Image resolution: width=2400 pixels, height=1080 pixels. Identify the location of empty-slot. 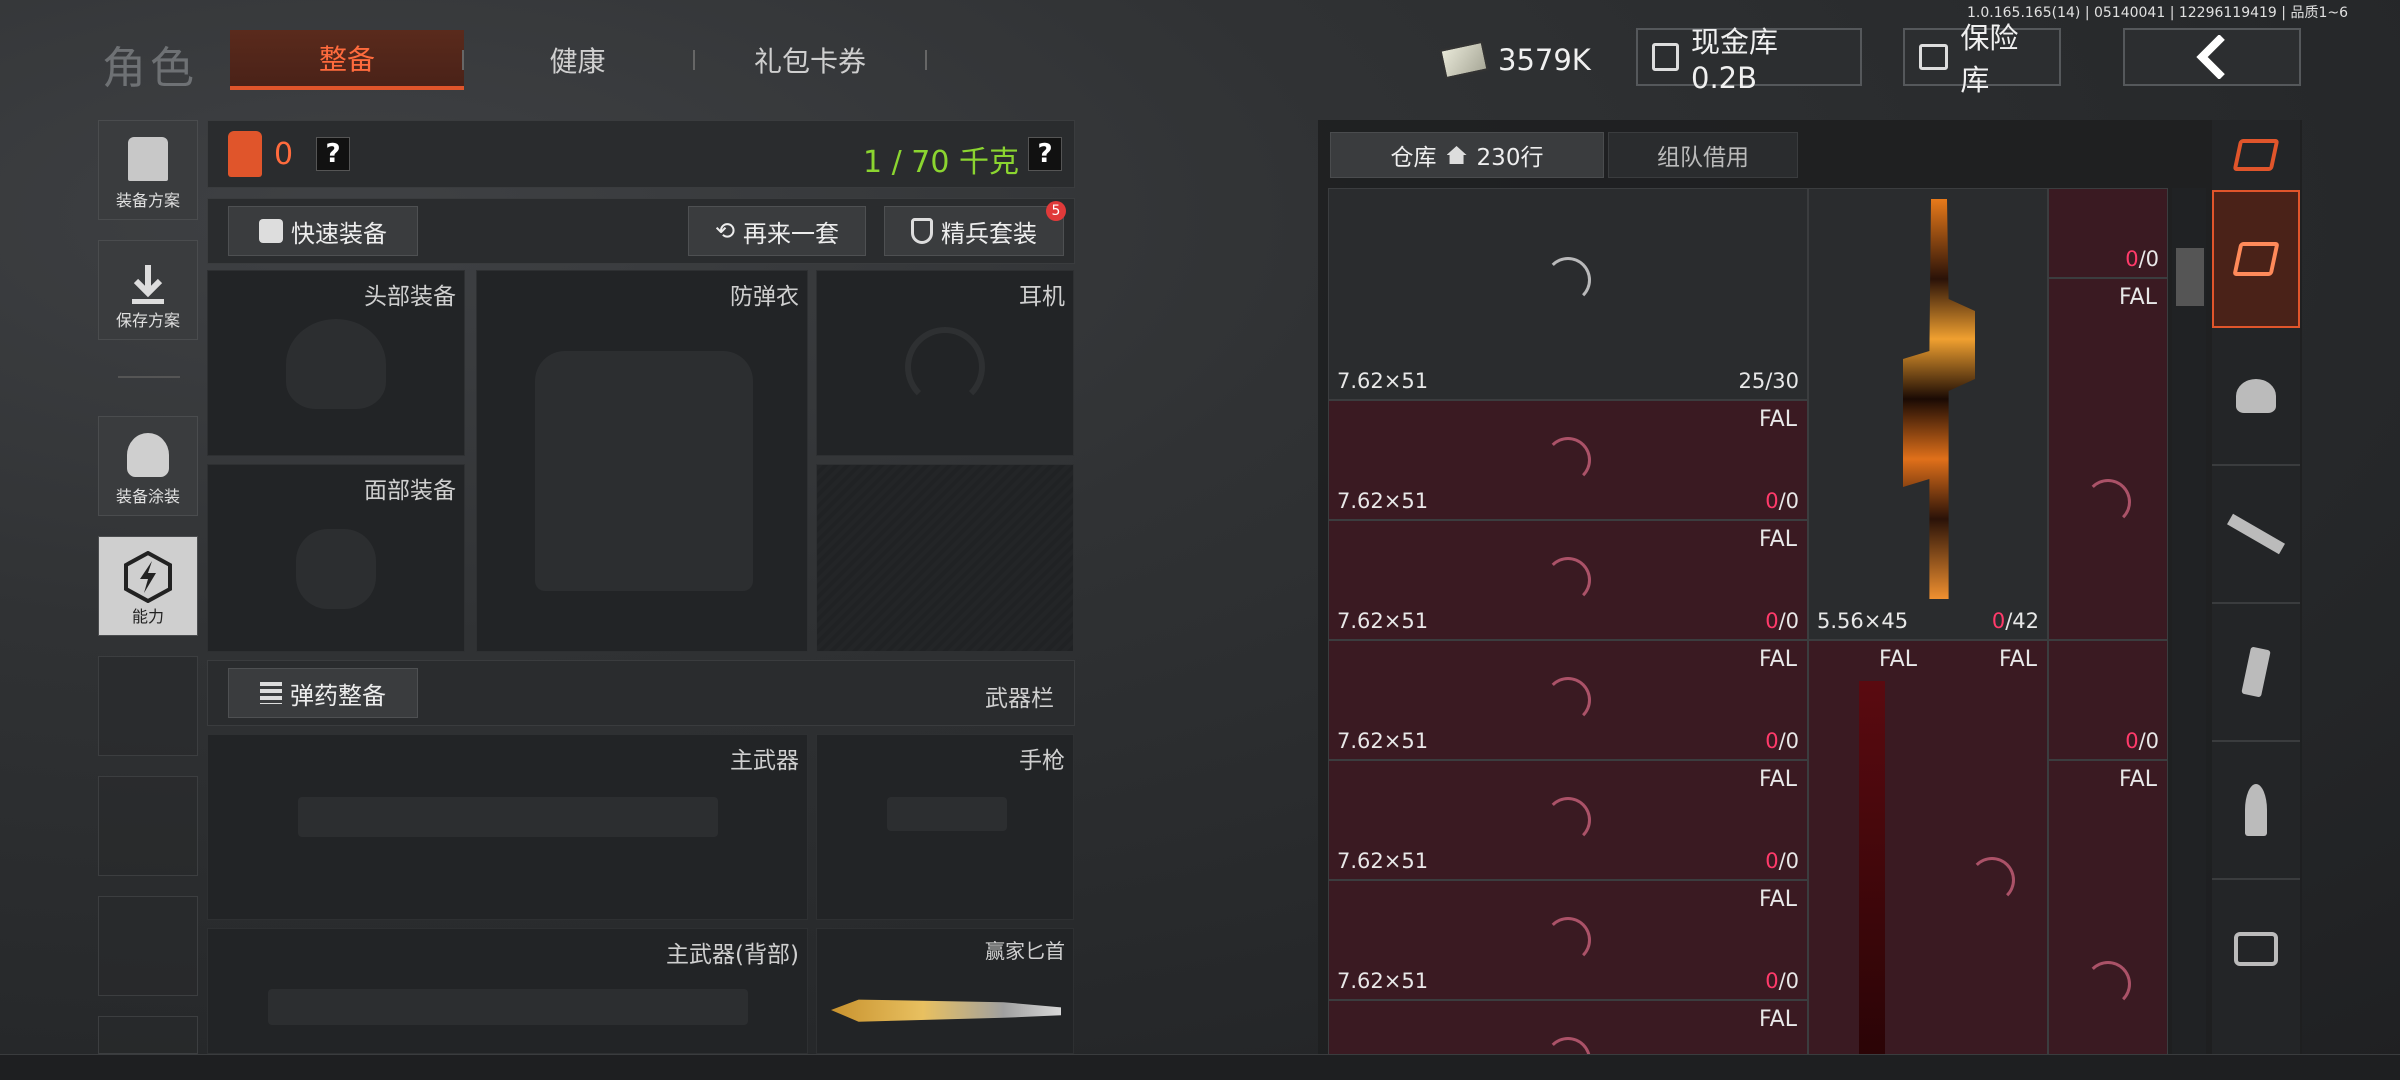
(945, 558).